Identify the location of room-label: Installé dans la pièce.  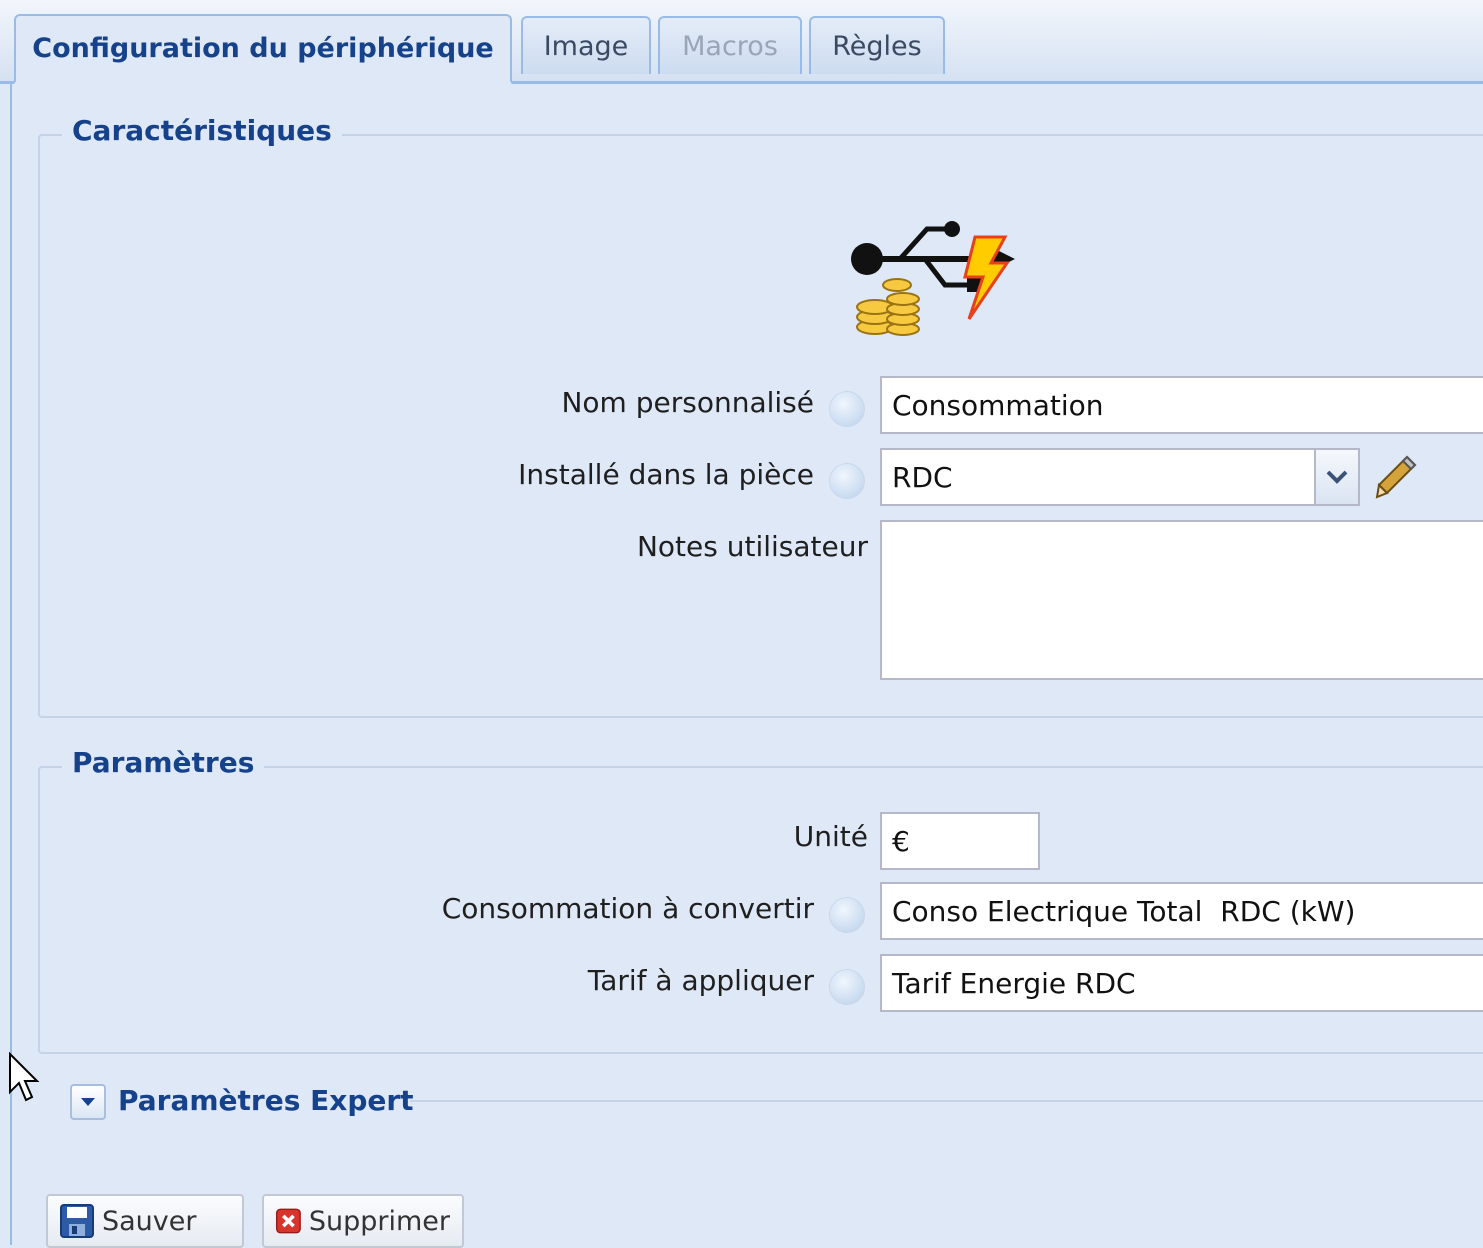
(666, 474).